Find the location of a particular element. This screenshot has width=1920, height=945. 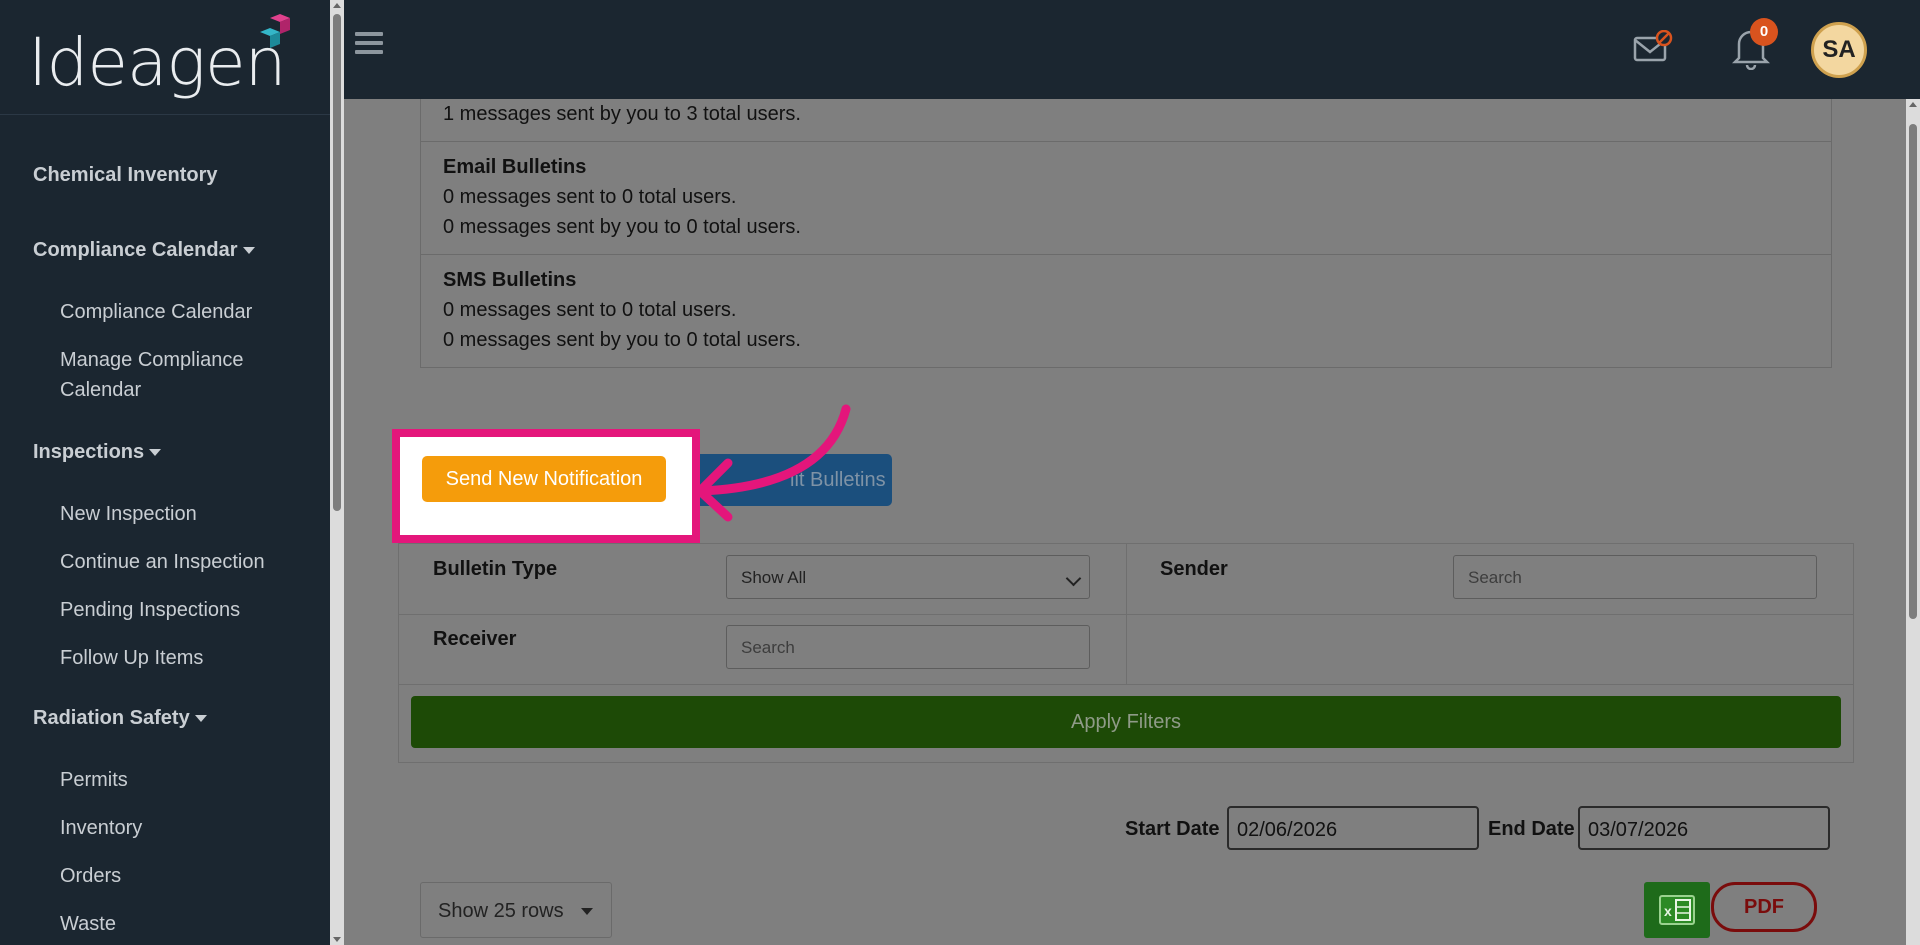

apply-filters-button: Apply Filters is located at coordinates (1126, 722).